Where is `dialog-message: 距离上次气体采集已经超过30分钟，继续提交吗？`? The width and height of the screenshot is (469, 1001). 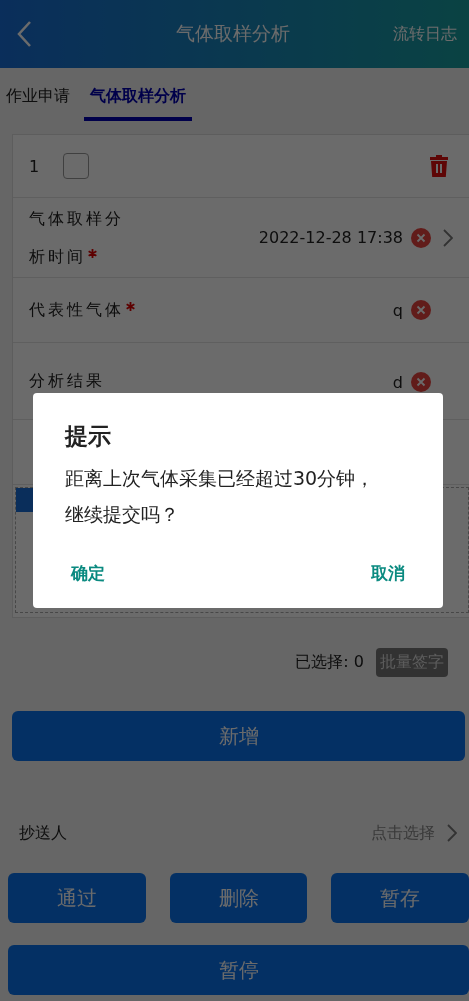 dialog-message: 距离上次气体采集已经超过30分钟，继续提交吗？ is located at coordinates (220, 496).